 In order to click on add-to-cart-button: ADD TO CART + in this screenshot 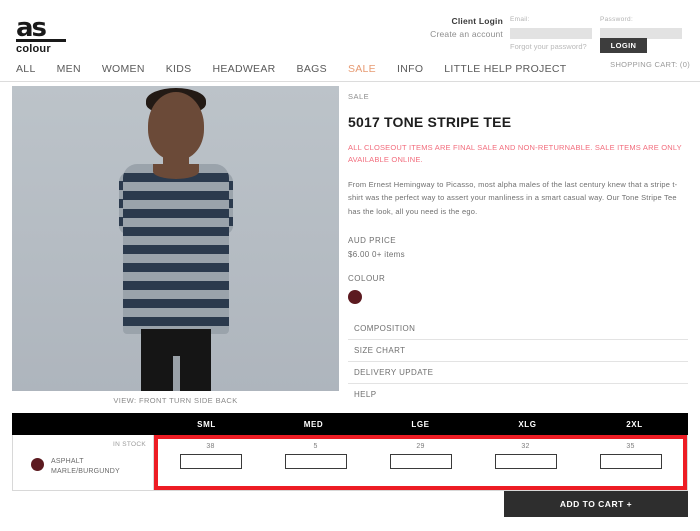, I will do `click(596, 504)`.